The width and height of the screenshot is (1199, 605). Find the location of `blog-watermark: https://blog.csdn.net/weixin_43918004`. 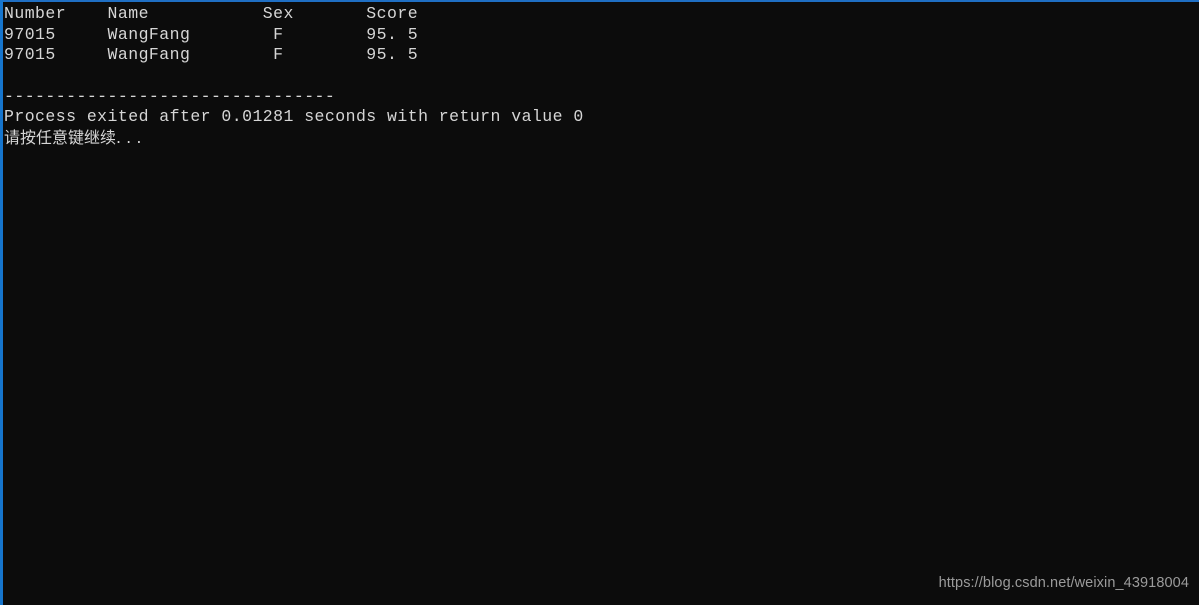

blog-watermark: https://blog.csdn.net/weixin_43918004 is located at coordinates (1063, 583).